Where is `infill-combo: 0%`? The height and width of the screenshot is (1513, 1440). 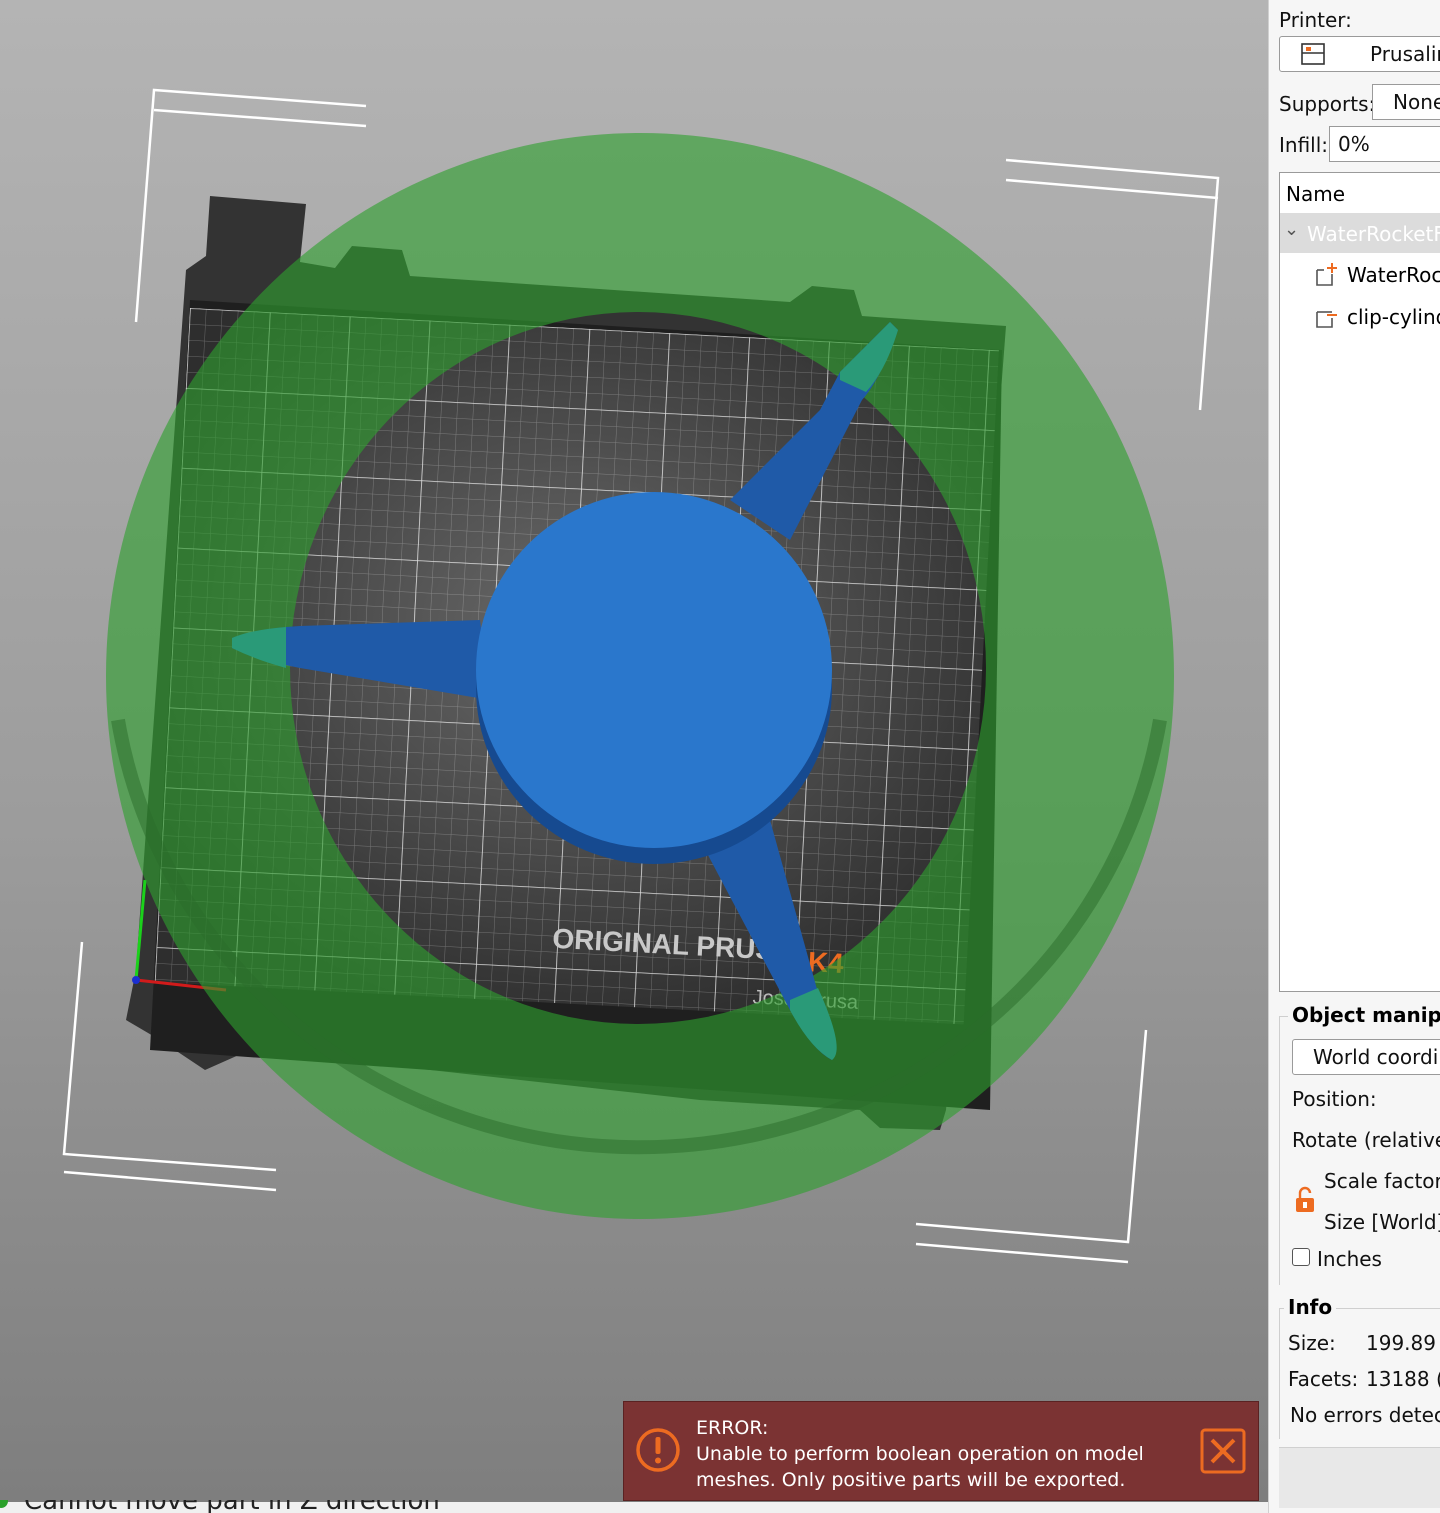
infill-combo: 0% is located at coordinates (1384, 144).